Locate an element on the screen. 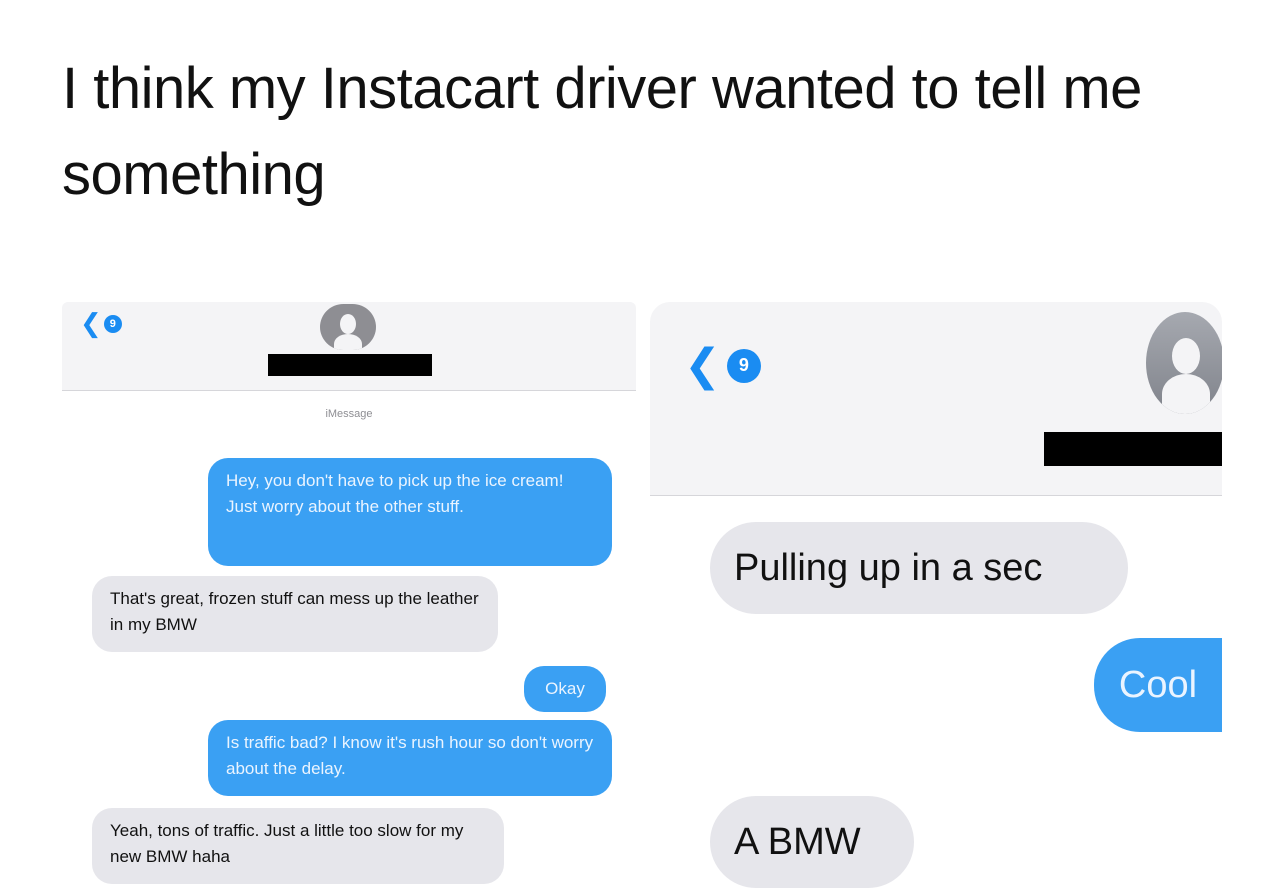  sent-message-bubble: Cool is located at coordinates (1158, 685).